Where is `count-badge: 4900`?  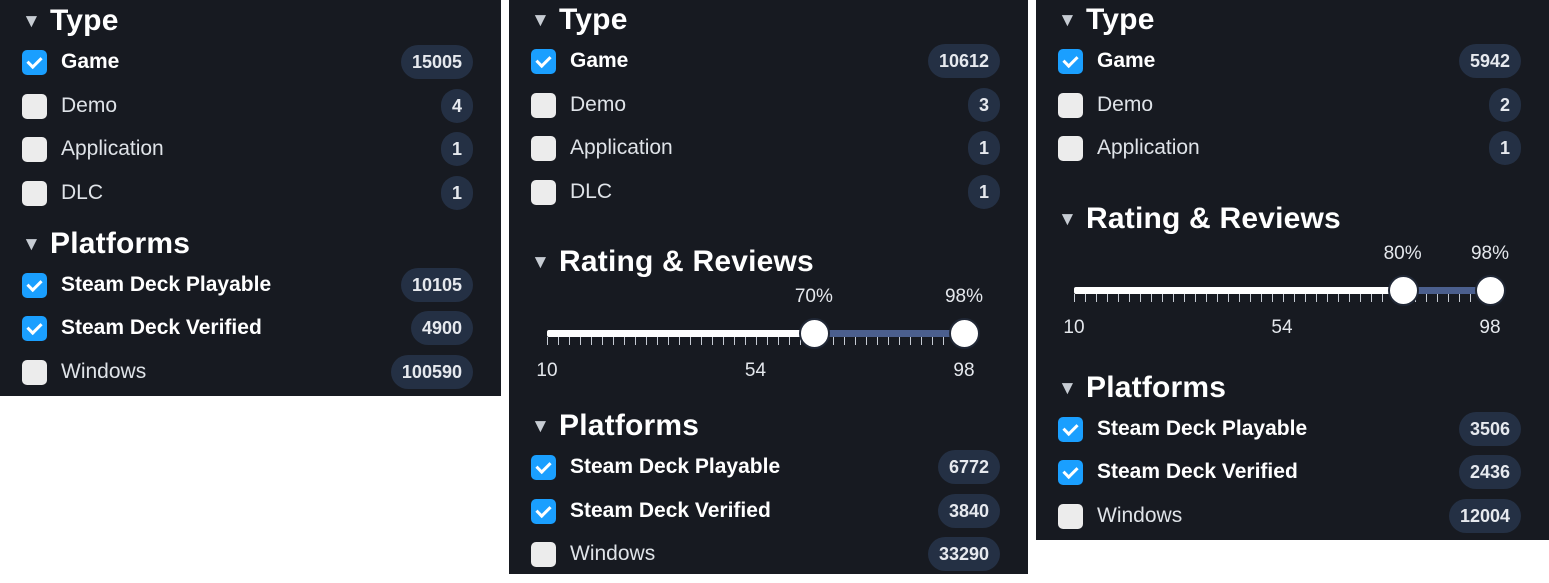 count-badge: 4900 is located at coordinates (441, 328).